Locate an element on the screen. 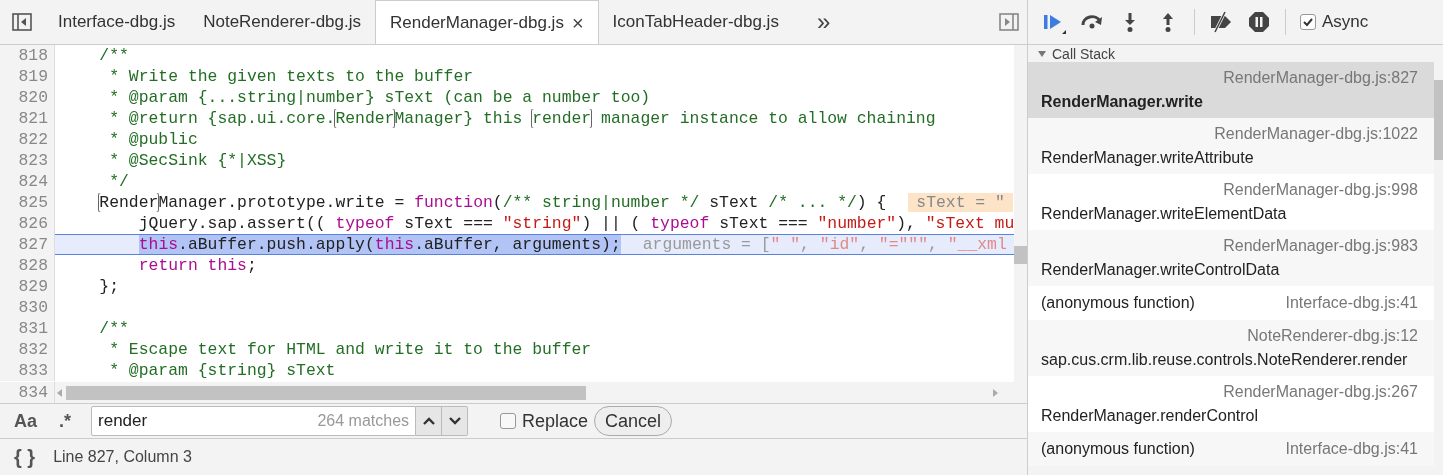 This screenshot has width=1443, height=475. frame-location: RenderManager-dbg.js:267 is located at coordinates (1320, 392).